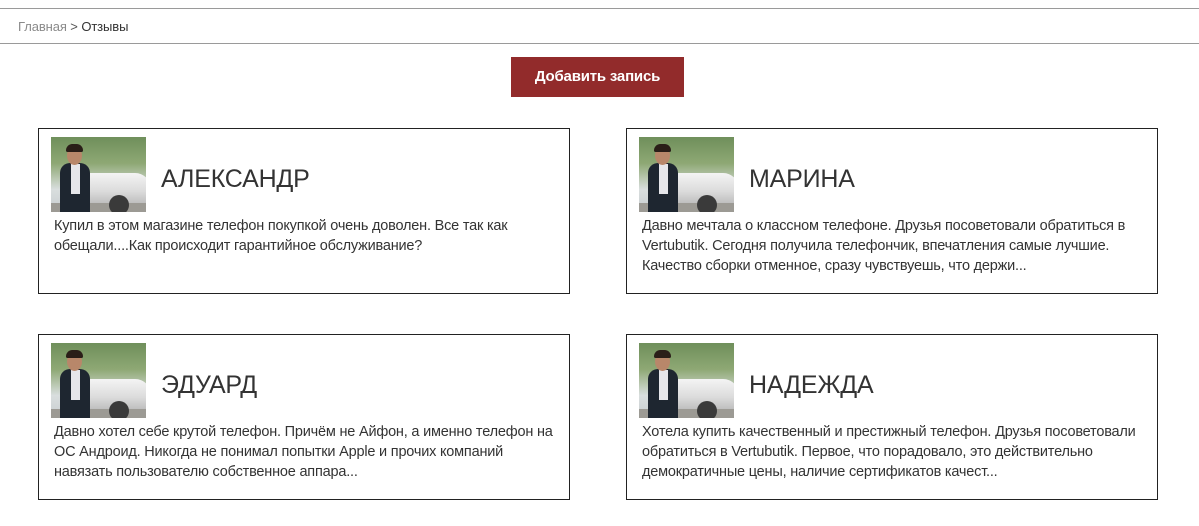  What do you see at coordinates (597, 77) in the screenshot?
I see `add-review-button: Добавить запись` at bounding box center [597, 77].